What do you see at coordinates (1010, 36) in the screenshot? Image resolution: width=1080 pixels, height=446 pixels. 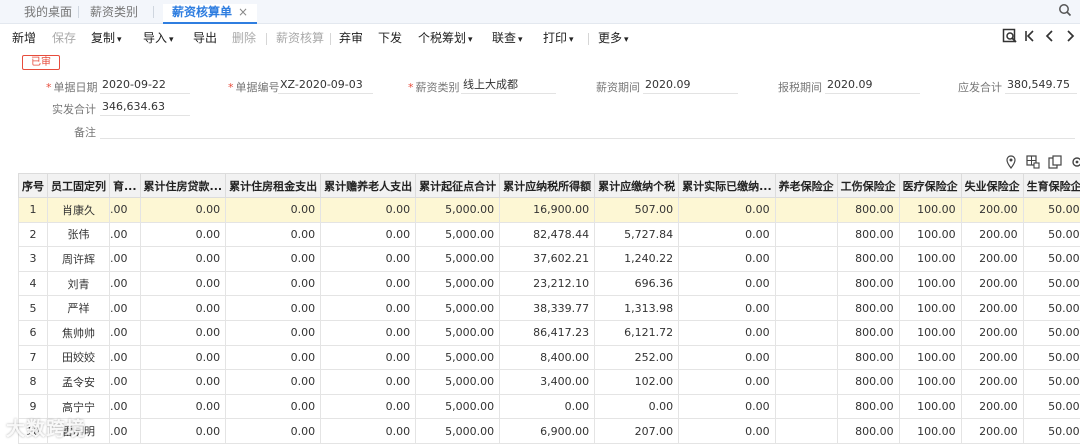 I see `search-doc-icon` at bounding box center [1010, 36].